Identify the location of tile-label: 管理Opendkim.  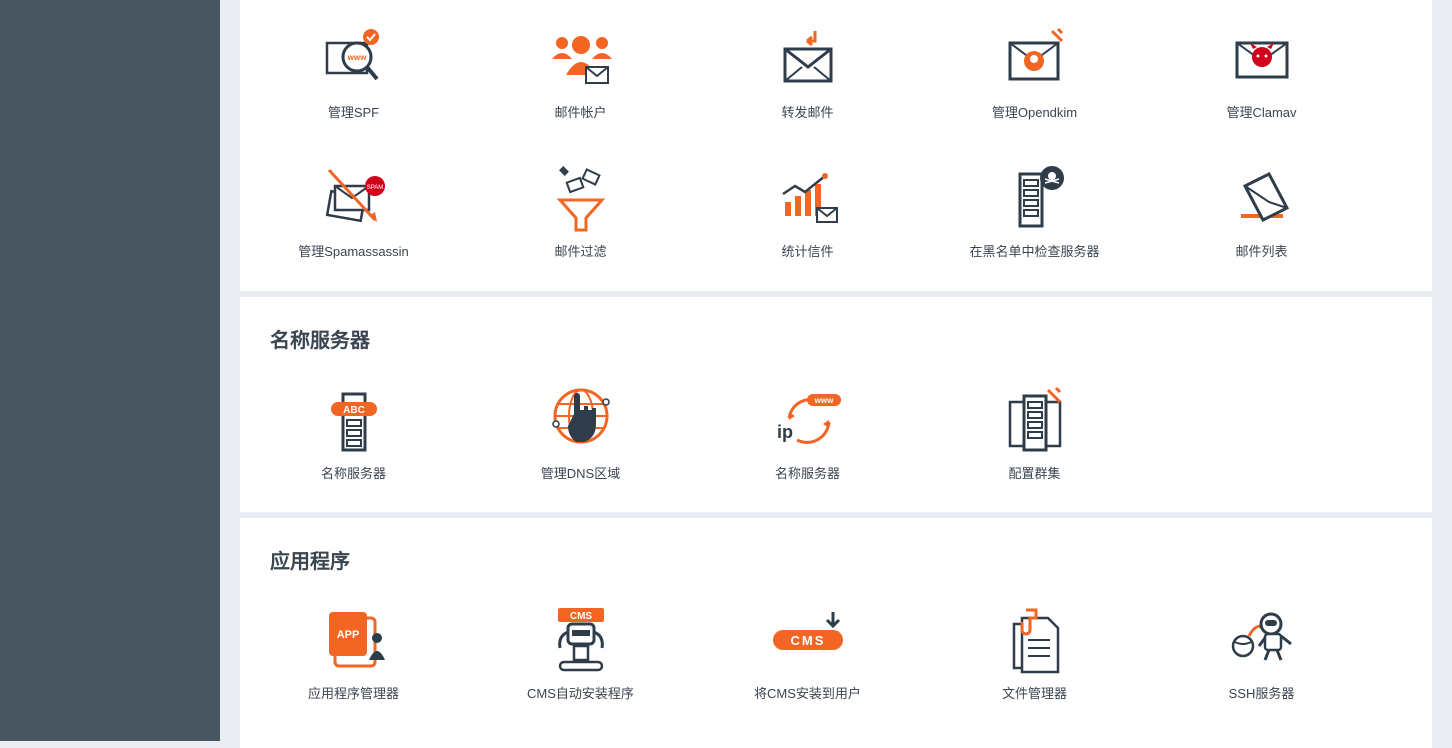
(1034, 112).